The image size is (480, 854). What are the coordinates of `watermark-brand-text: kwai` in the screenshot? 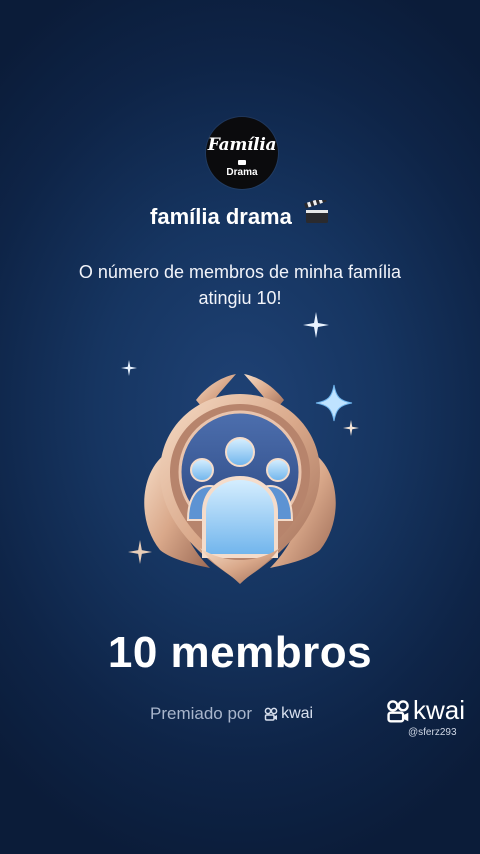 It's located at (439, 710).